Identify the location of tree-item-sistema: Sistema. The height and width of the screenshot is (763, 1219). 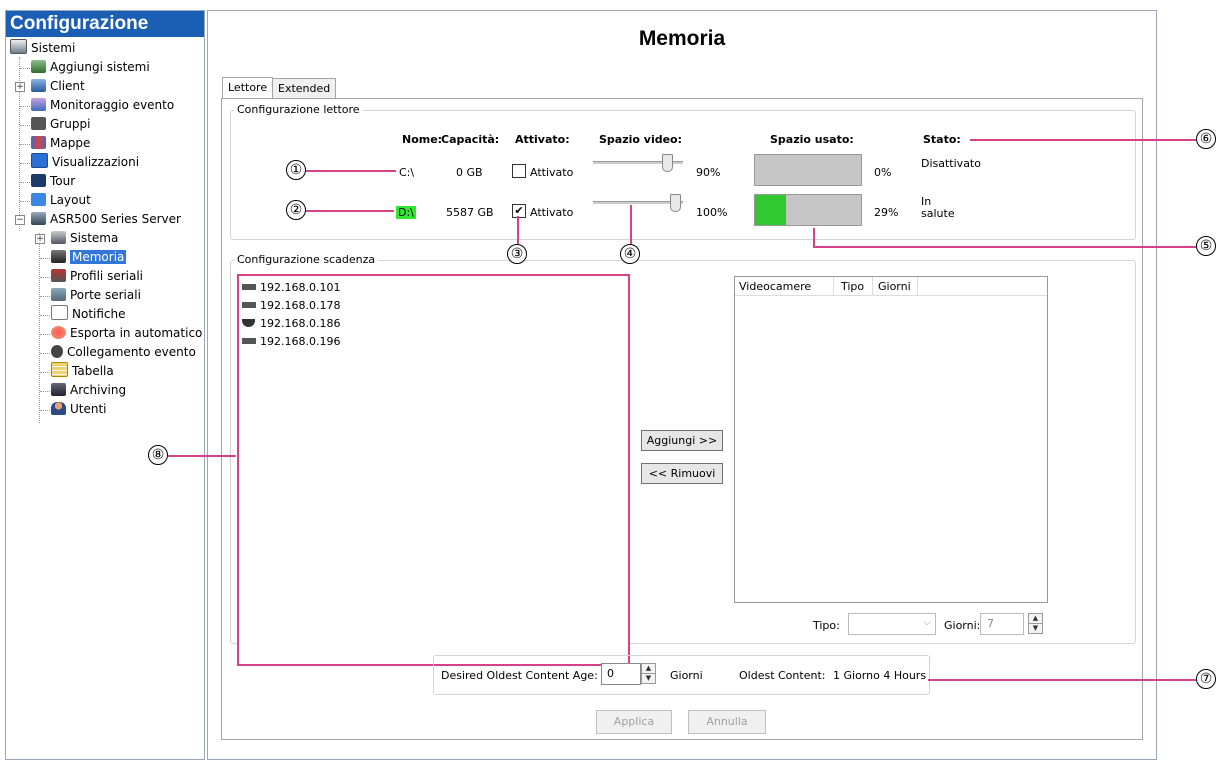
(84, 238).